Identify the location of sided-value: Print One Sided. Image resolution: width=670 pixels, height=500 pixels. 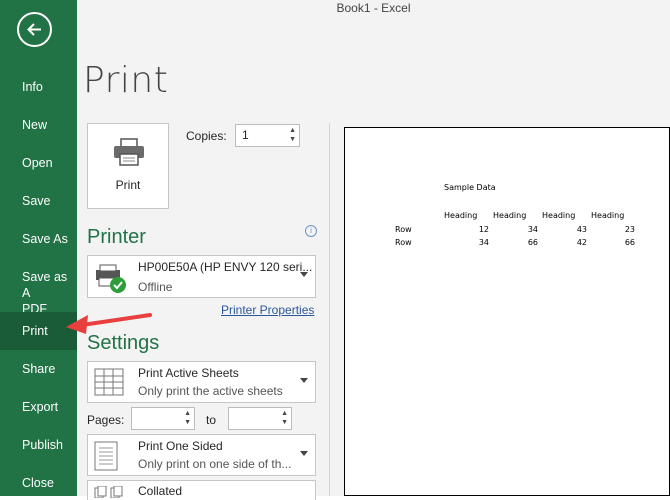
(180, 446).